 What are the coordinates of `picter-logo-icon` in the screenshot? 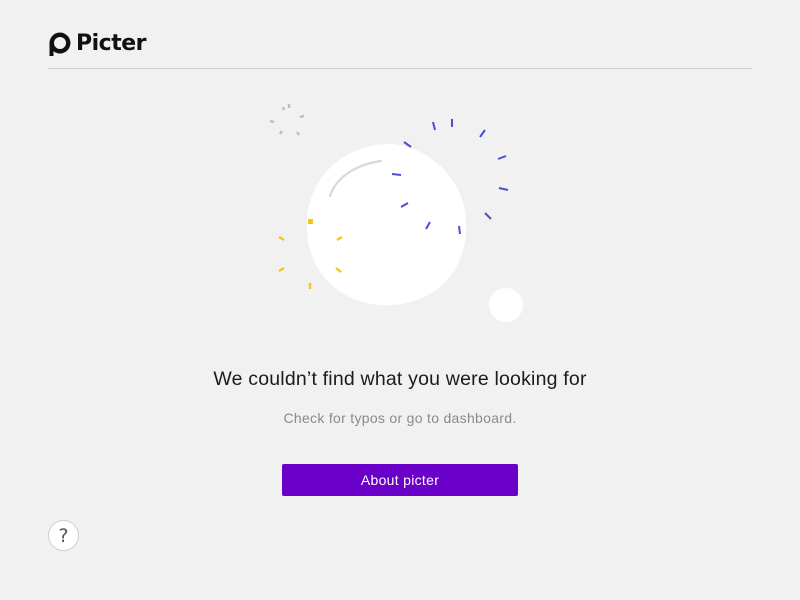 It's located at (60, 44).